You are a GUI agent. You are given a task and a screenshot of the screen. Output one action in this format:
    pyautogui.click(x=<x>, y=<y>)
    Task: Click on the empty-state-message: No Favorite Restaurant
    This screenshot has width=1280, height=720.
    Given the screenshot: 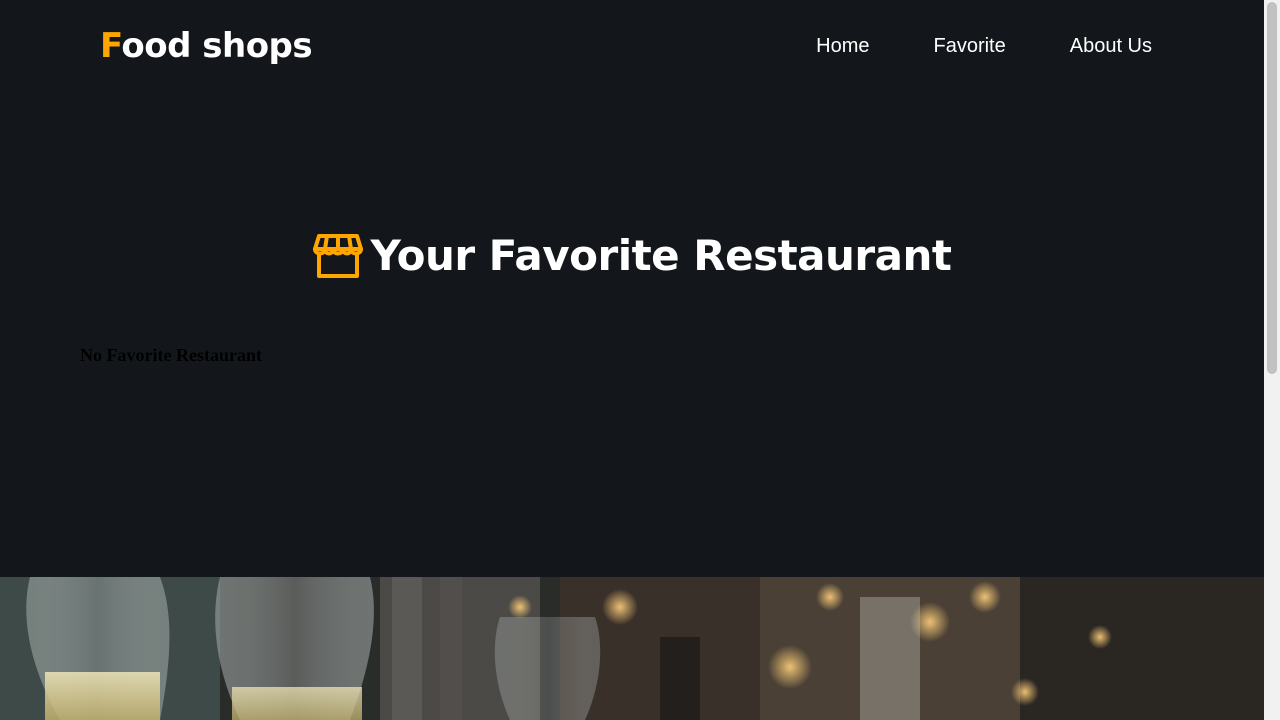 What is the action you would take?
    pyautogui.click(x=171, y=355)
    